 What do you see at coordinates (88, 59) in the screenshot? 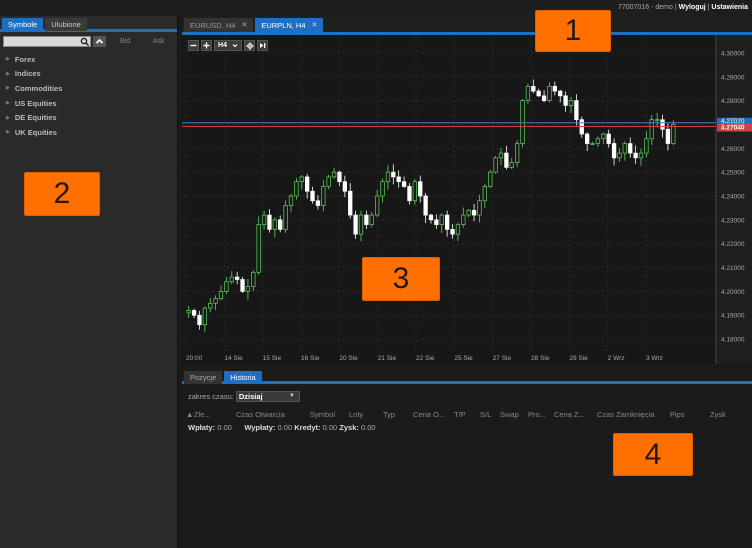
I see `group-forex: ▶ Forex` at bounding box center [88, 59].